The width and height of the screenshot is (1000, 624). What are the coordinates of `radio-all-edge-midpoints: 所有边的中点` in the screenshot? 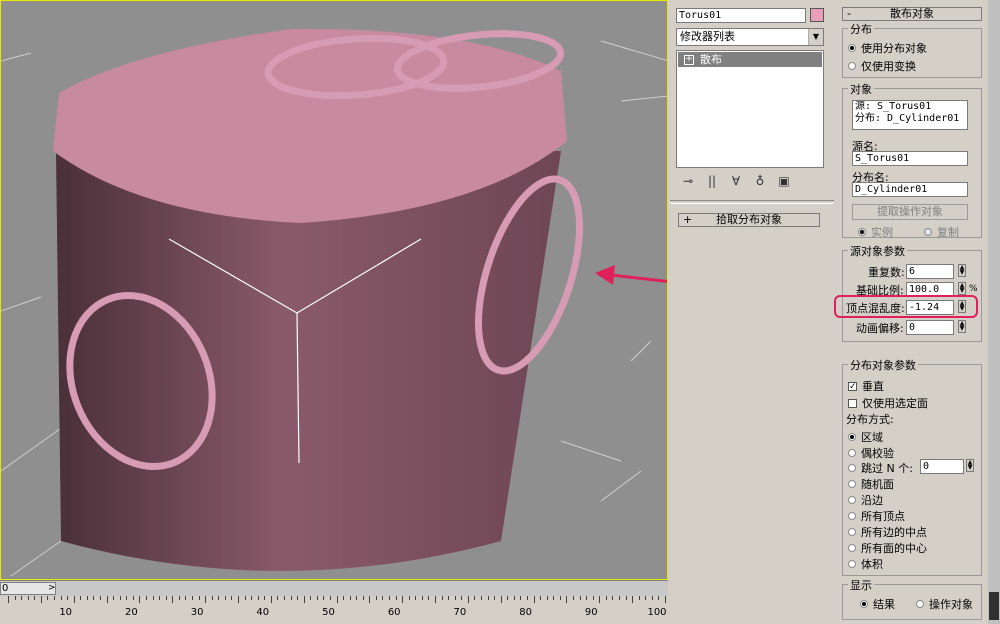 It's located at (887, 532).